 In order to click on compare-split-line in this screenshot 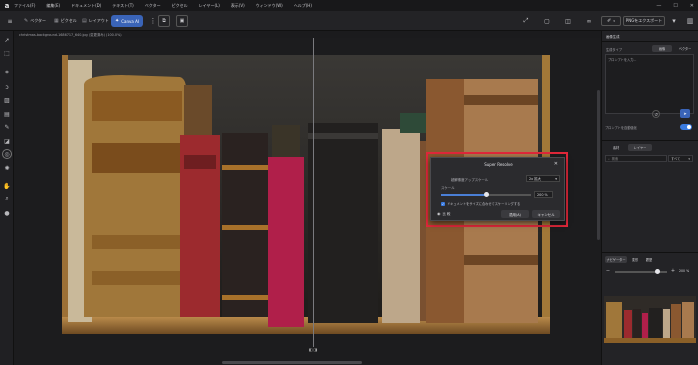, I will do `click(313, 192)`.